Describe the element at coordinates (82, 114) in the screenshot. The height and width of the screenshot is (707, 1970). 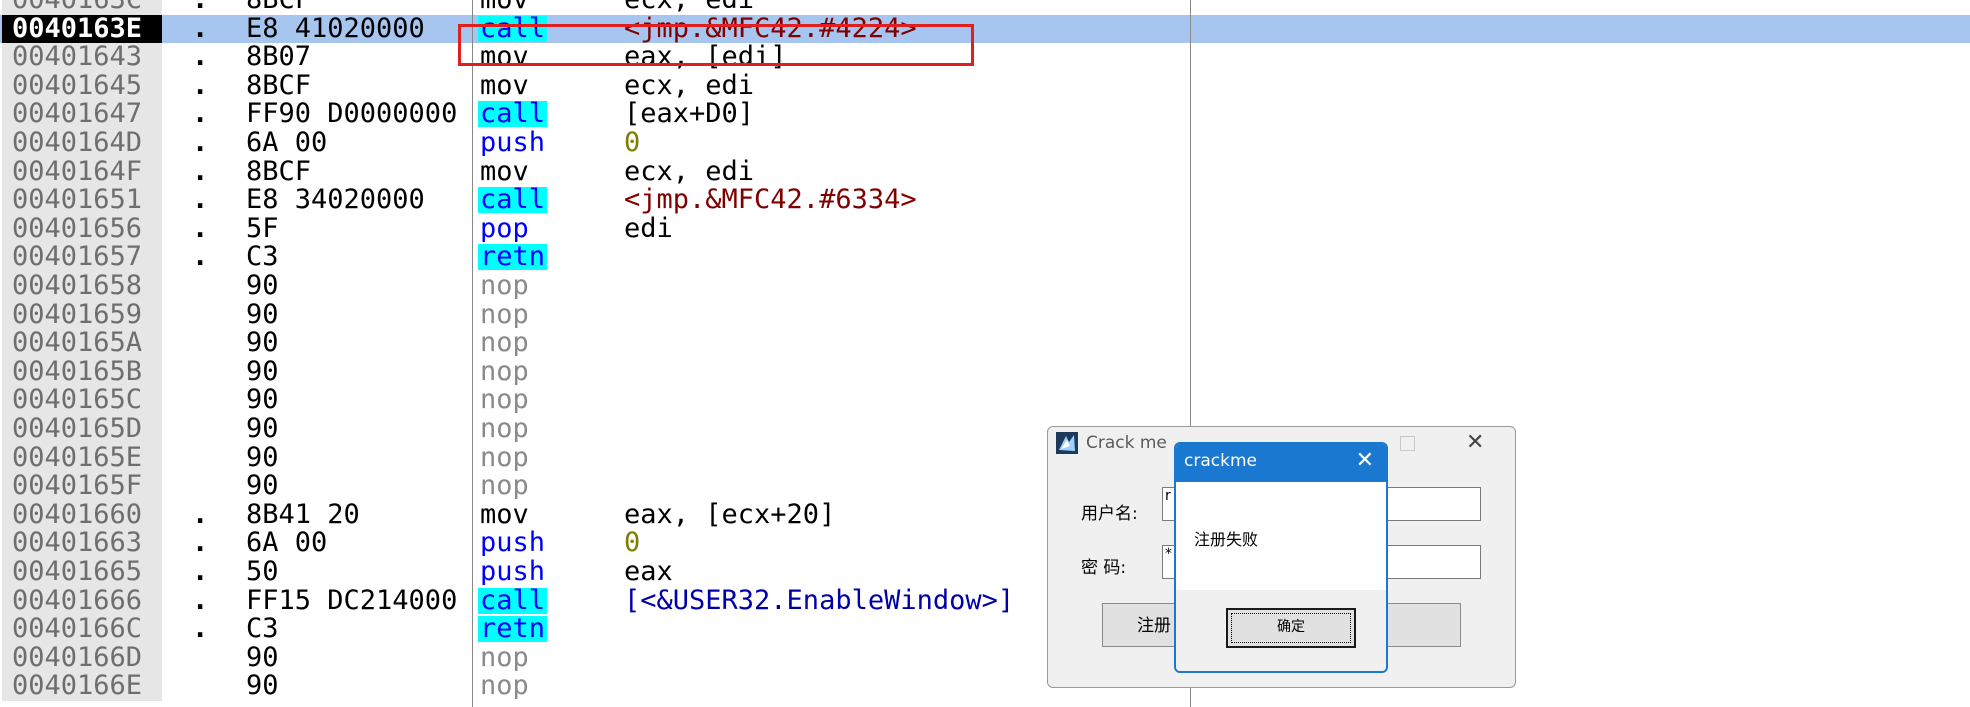
I see `address-cell: 00401647` at that location.